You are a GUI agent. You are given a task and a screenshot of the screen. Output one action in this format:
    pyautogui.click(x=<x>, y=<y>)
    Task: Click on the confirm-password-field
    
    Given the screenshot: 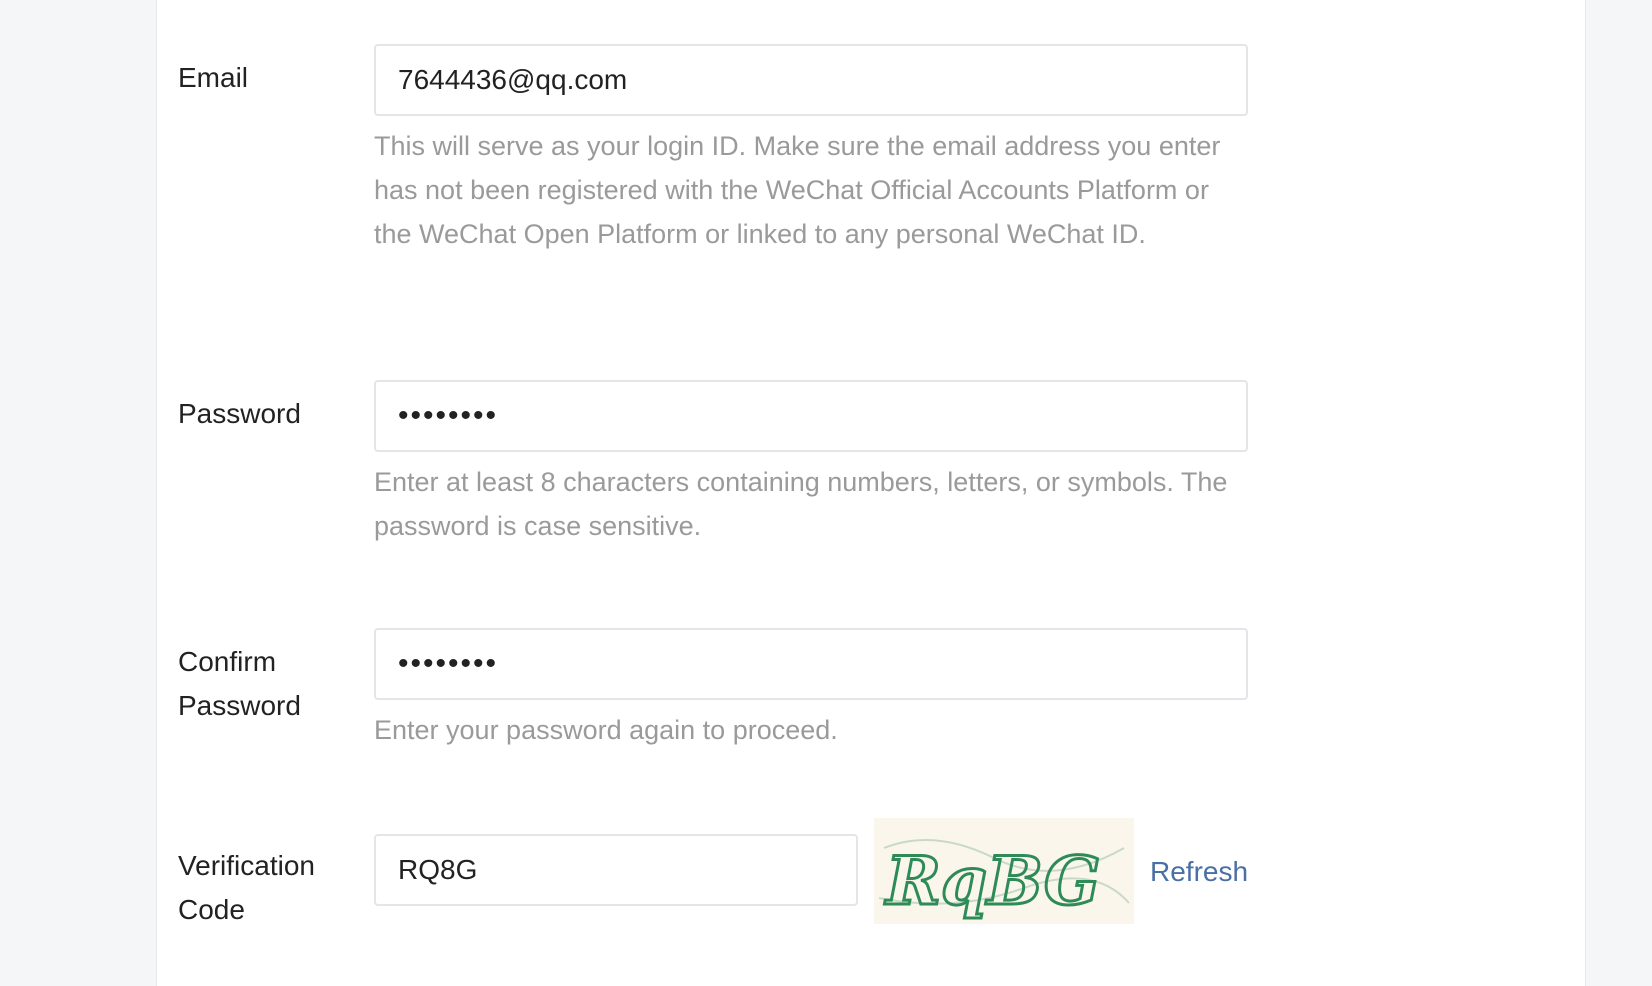 What is the action you would take?
    pyautogui.click(x=811, y=664)
    